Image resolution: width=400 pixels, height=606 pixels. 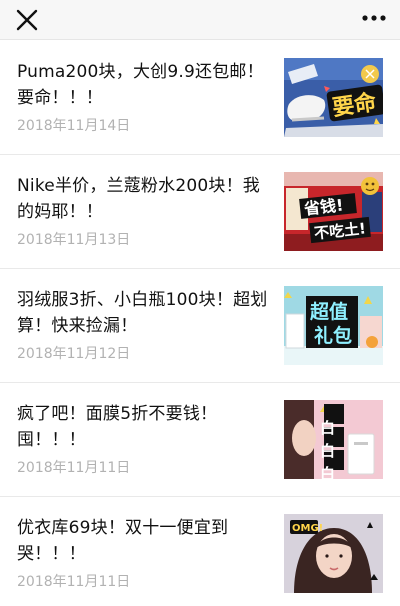 What do you see at coordinates (307, 528) in the screenshot?
I see `thumbnail-text: OMG!` at bounding box center [307, 528].